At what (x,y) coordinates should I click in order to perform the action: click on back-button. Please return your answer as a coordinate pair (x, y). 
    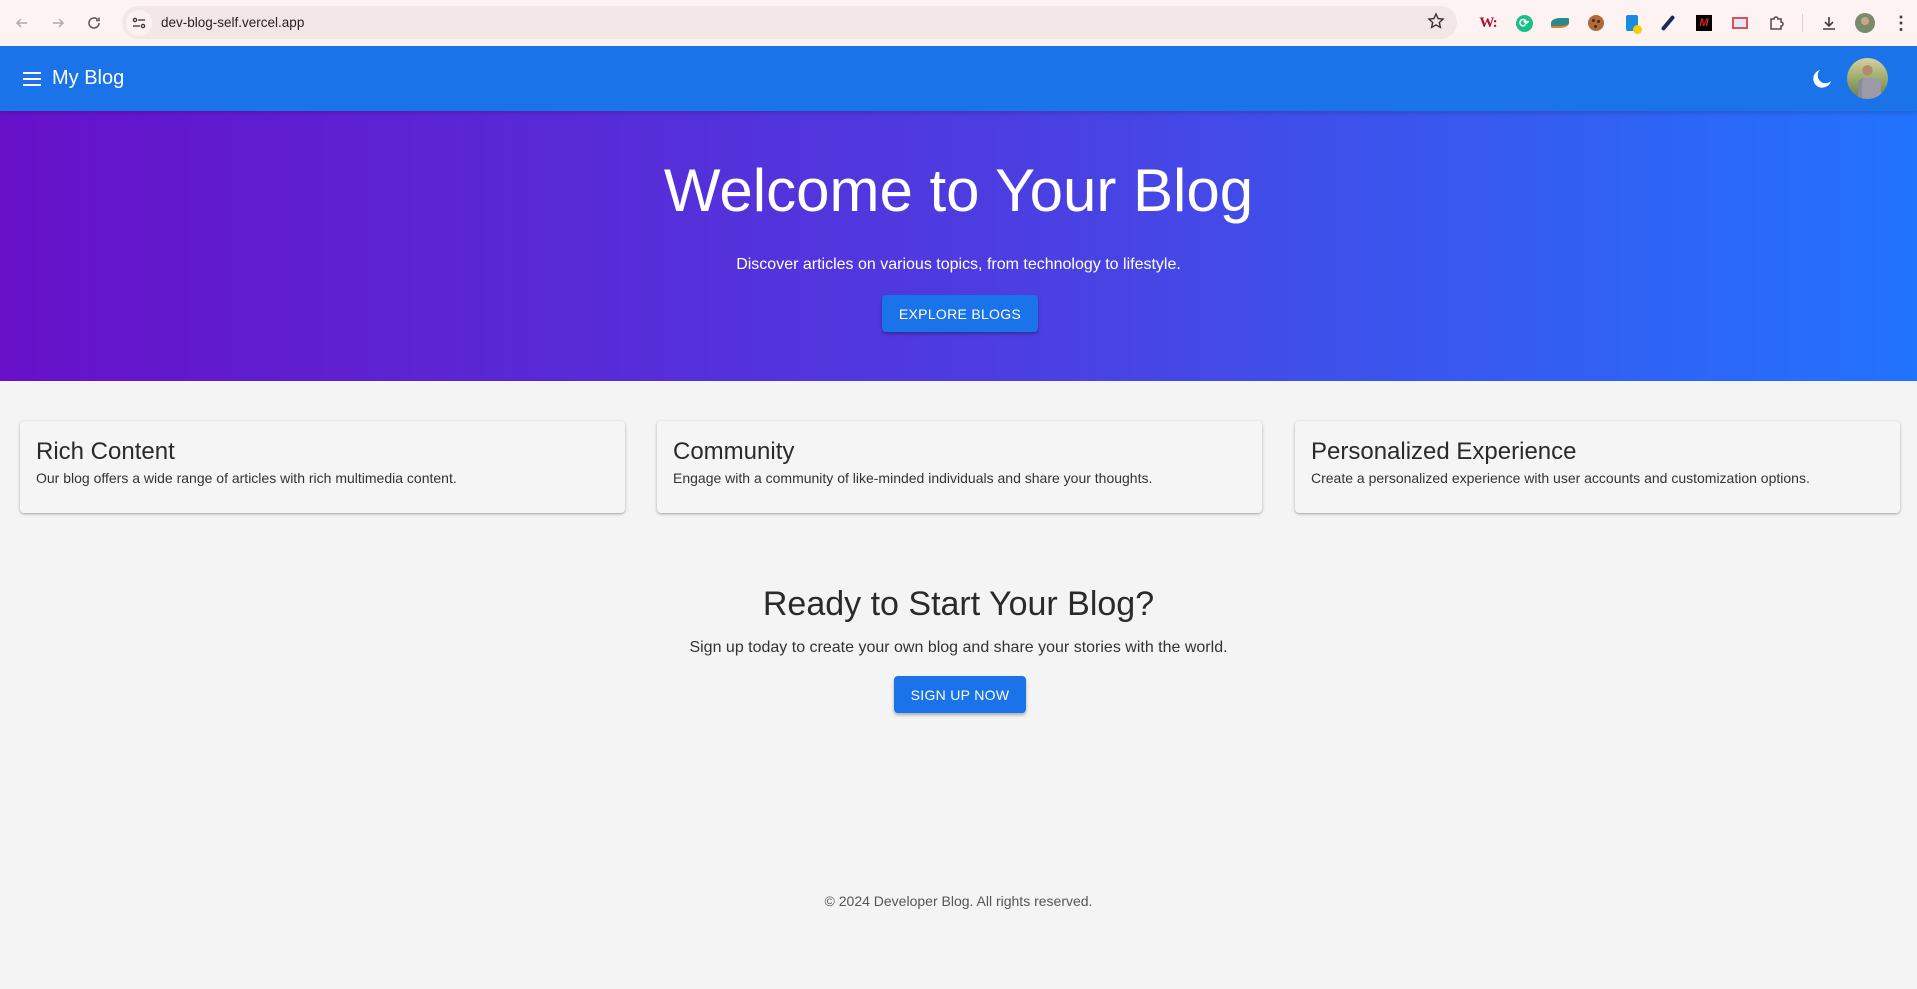
    Looking at the image, I should click on (22, 23).